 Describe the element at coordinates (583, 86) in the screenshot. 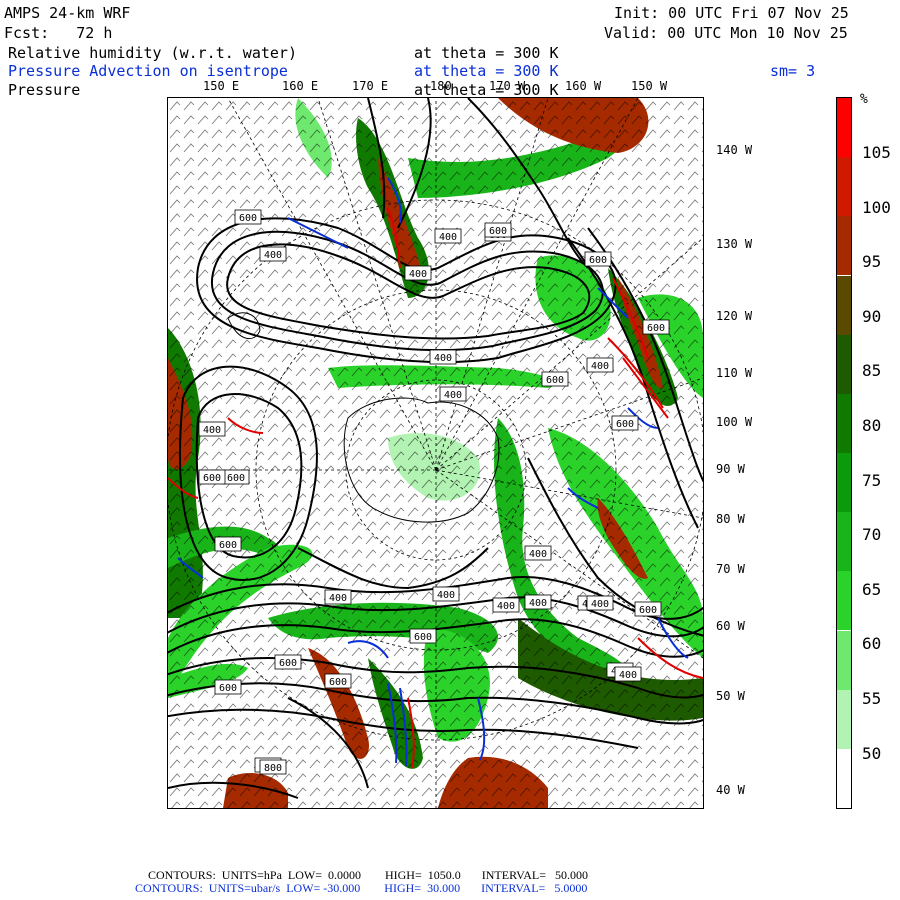

I see `lon-label: 160 W` at that location.